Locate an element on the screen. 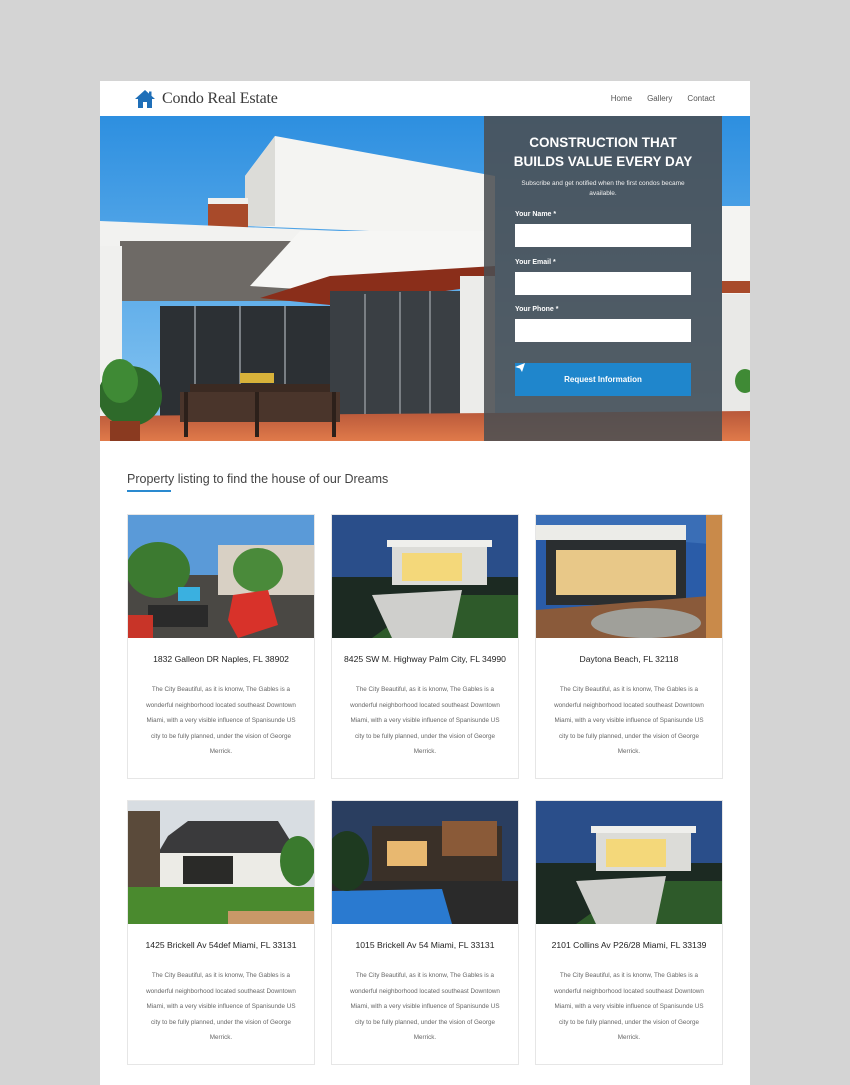 Image resolution: width=850 pixels, height=1085 pixels. request-information-label: Request Information is located at coordinates (603, 379).